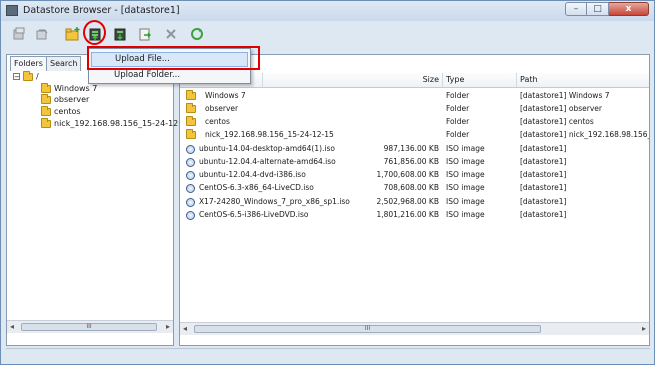 Image resolution: width=657 pixels, height=383 pixels. What do you see at coordinates (94, 32) in the screenshot?
I see `upload-icon-highlight` at bounding box center [94, 32].